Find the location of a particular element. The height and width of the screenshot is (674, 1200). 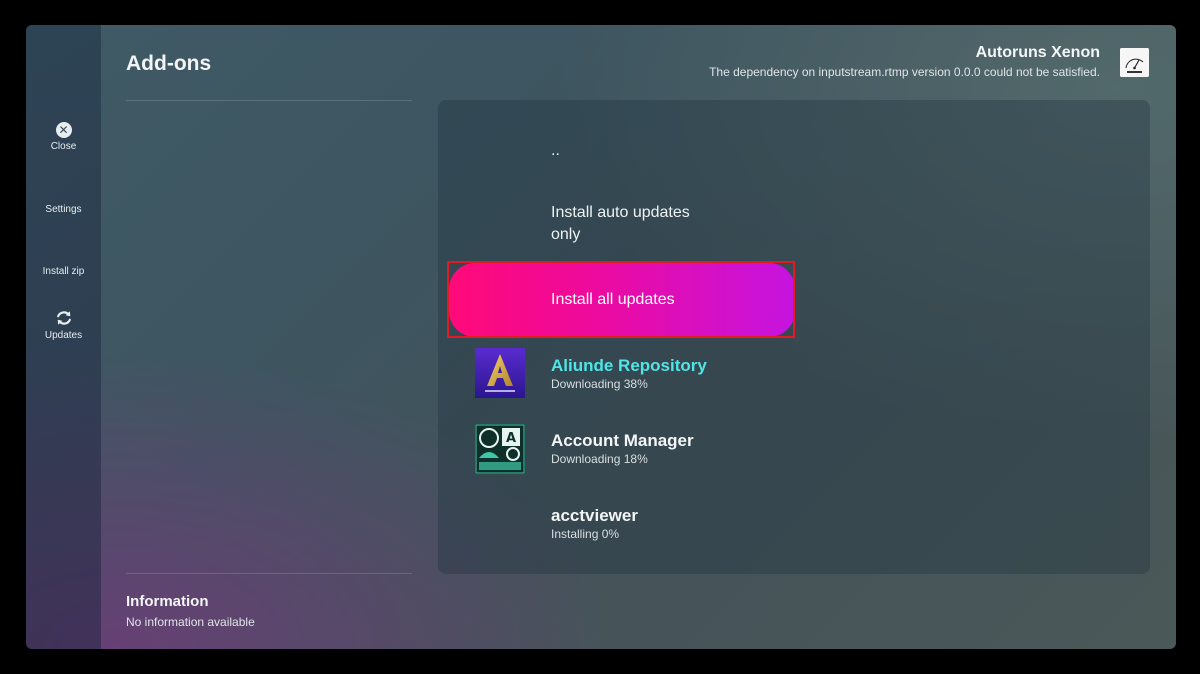

sidebar-item-label: Updates is located at coordinates (63, 335).